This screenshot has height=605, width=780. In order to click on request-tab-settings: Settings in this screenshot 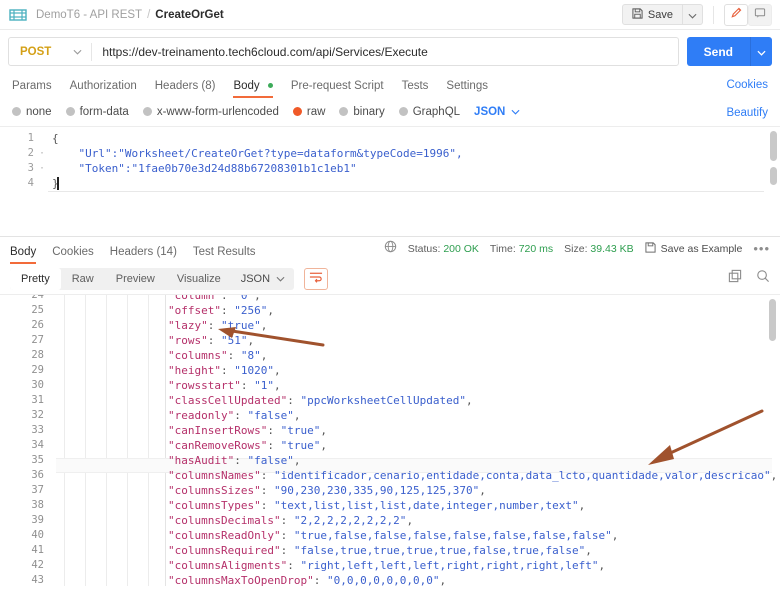, I will do `click(467, 89)`.